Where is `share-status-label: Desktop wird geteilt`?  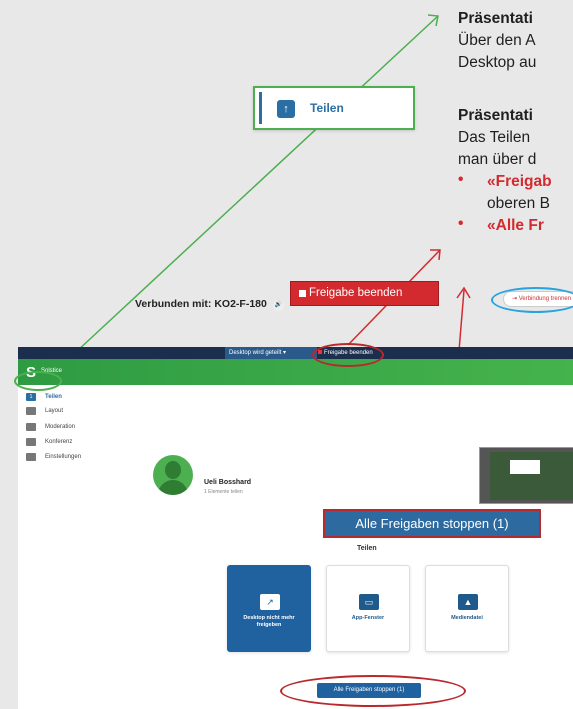
share-status-label: Desktop wird geteilt is located at coordinates (255, 353).